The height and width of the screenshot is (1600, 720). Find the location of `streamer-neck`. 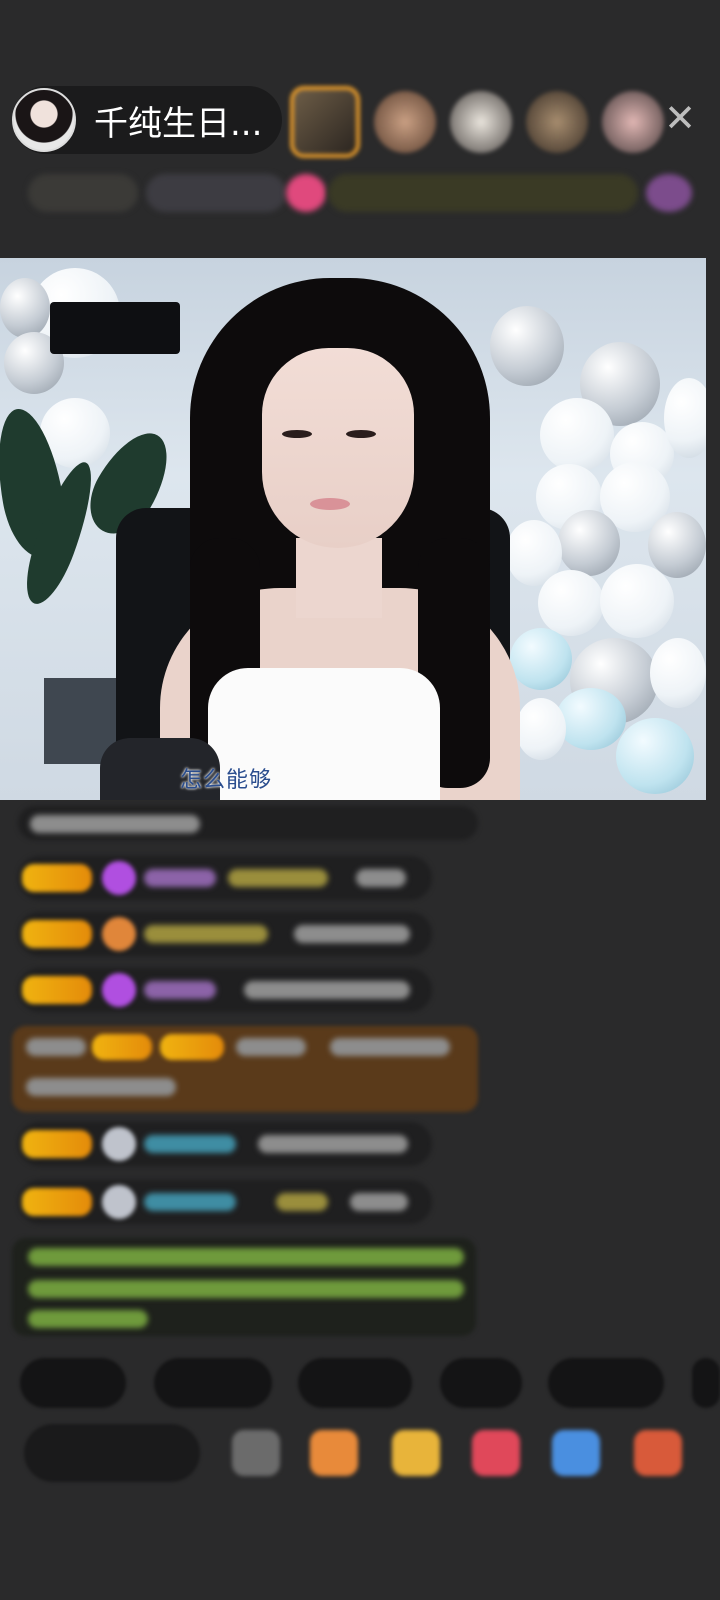

streamer-neck is located at coordinates (339, 578).